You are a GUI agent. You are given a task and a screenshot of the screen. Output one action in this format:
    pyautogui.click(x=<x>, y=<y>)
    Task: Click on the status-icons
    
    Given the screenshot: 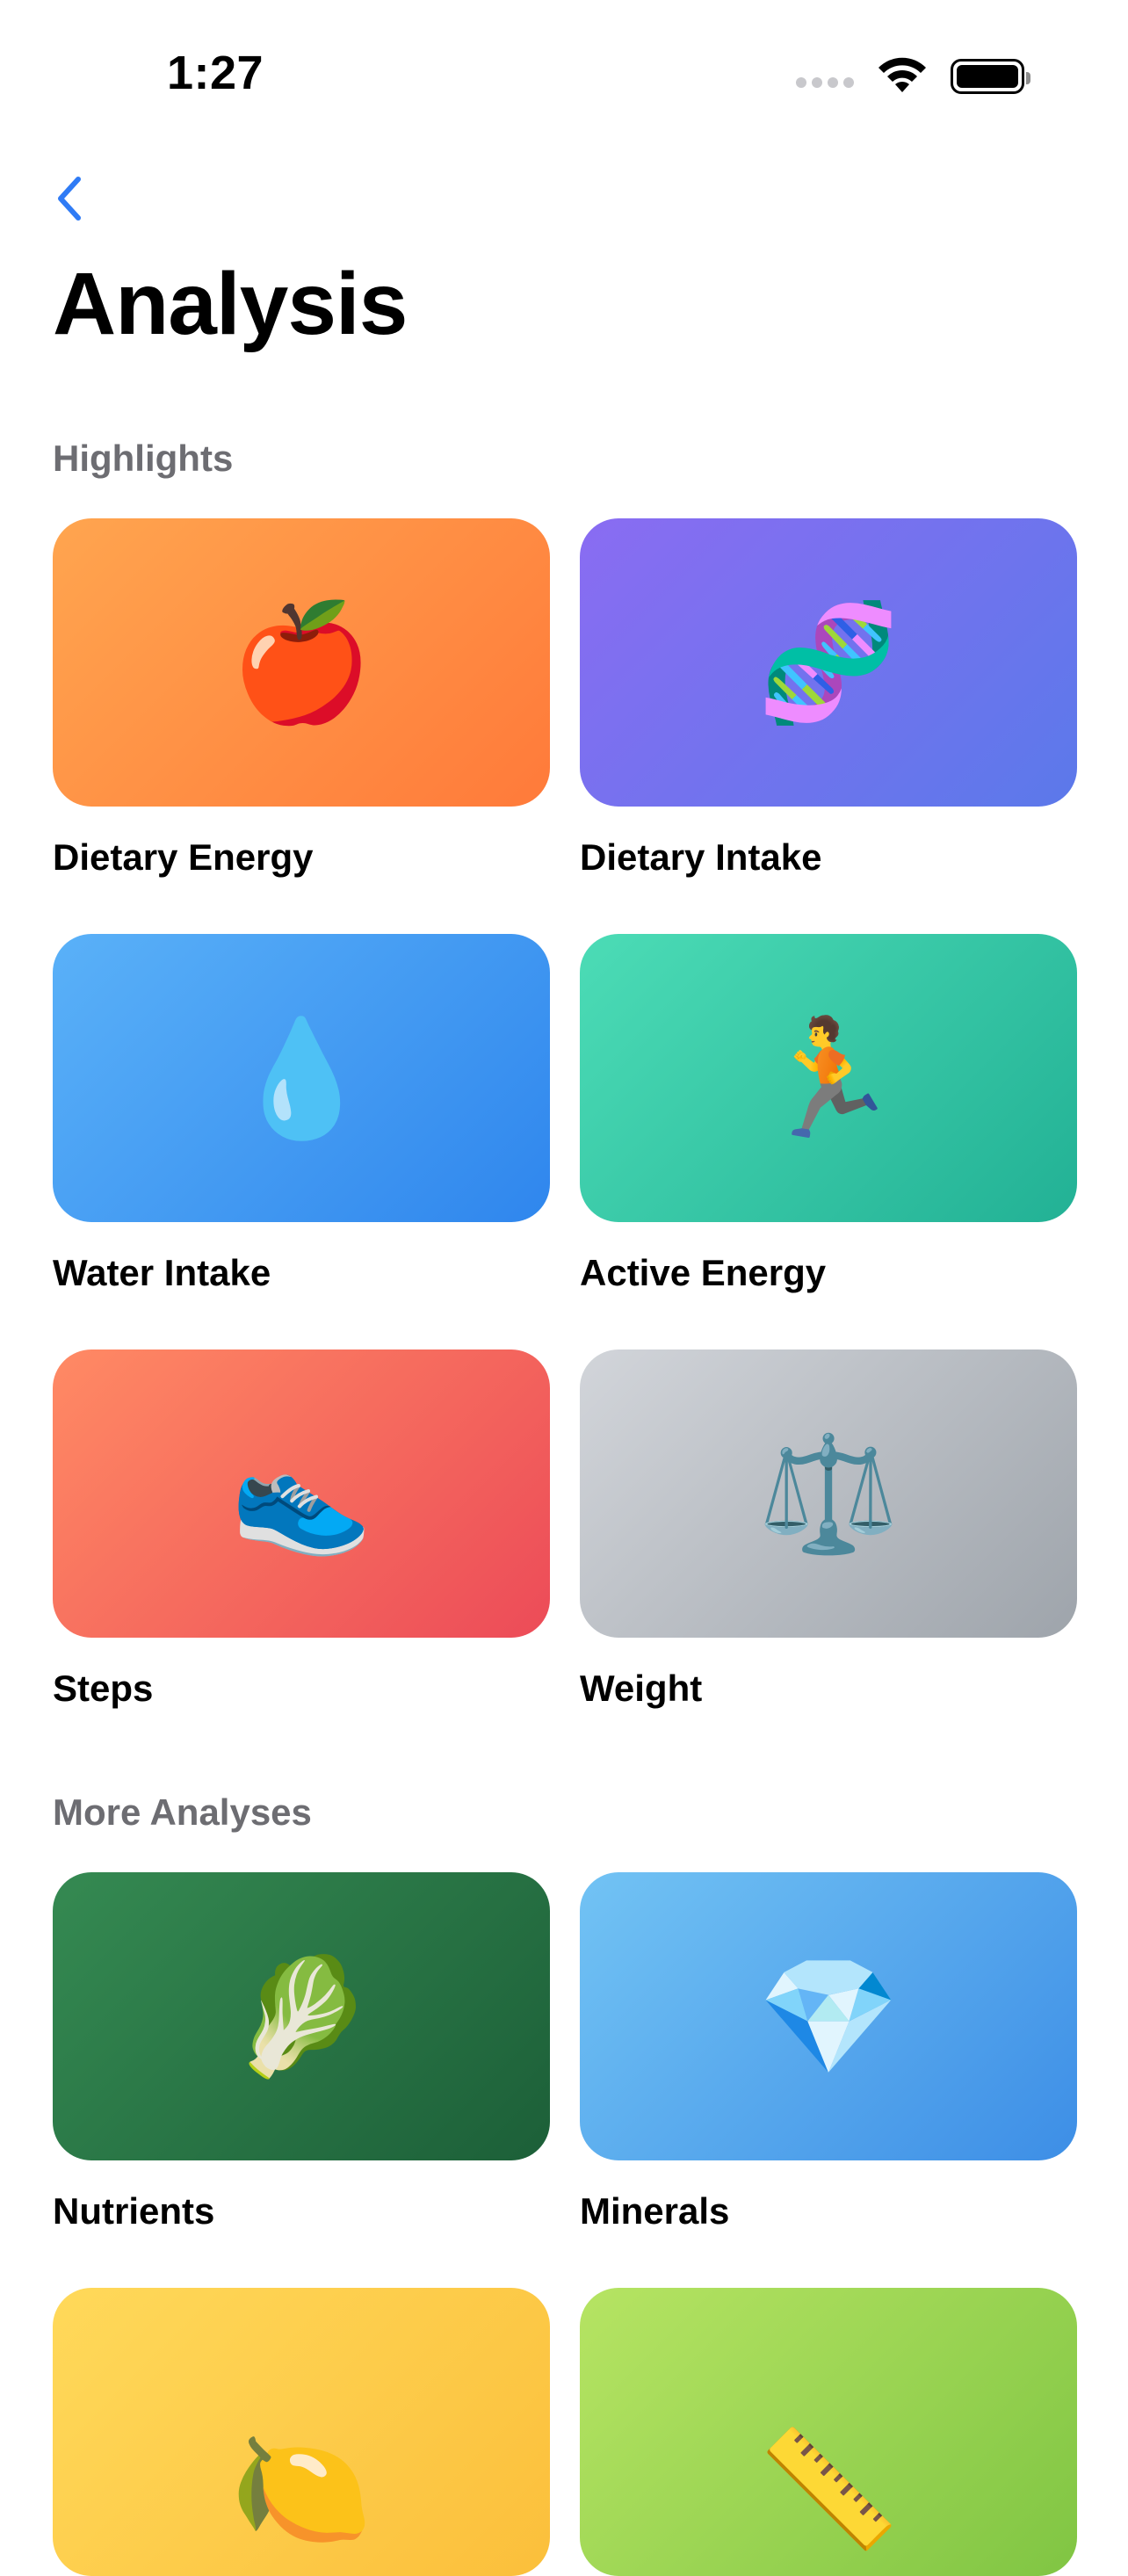 What is the action you would take?
    pyautogui.click(x=913, y=76)
    